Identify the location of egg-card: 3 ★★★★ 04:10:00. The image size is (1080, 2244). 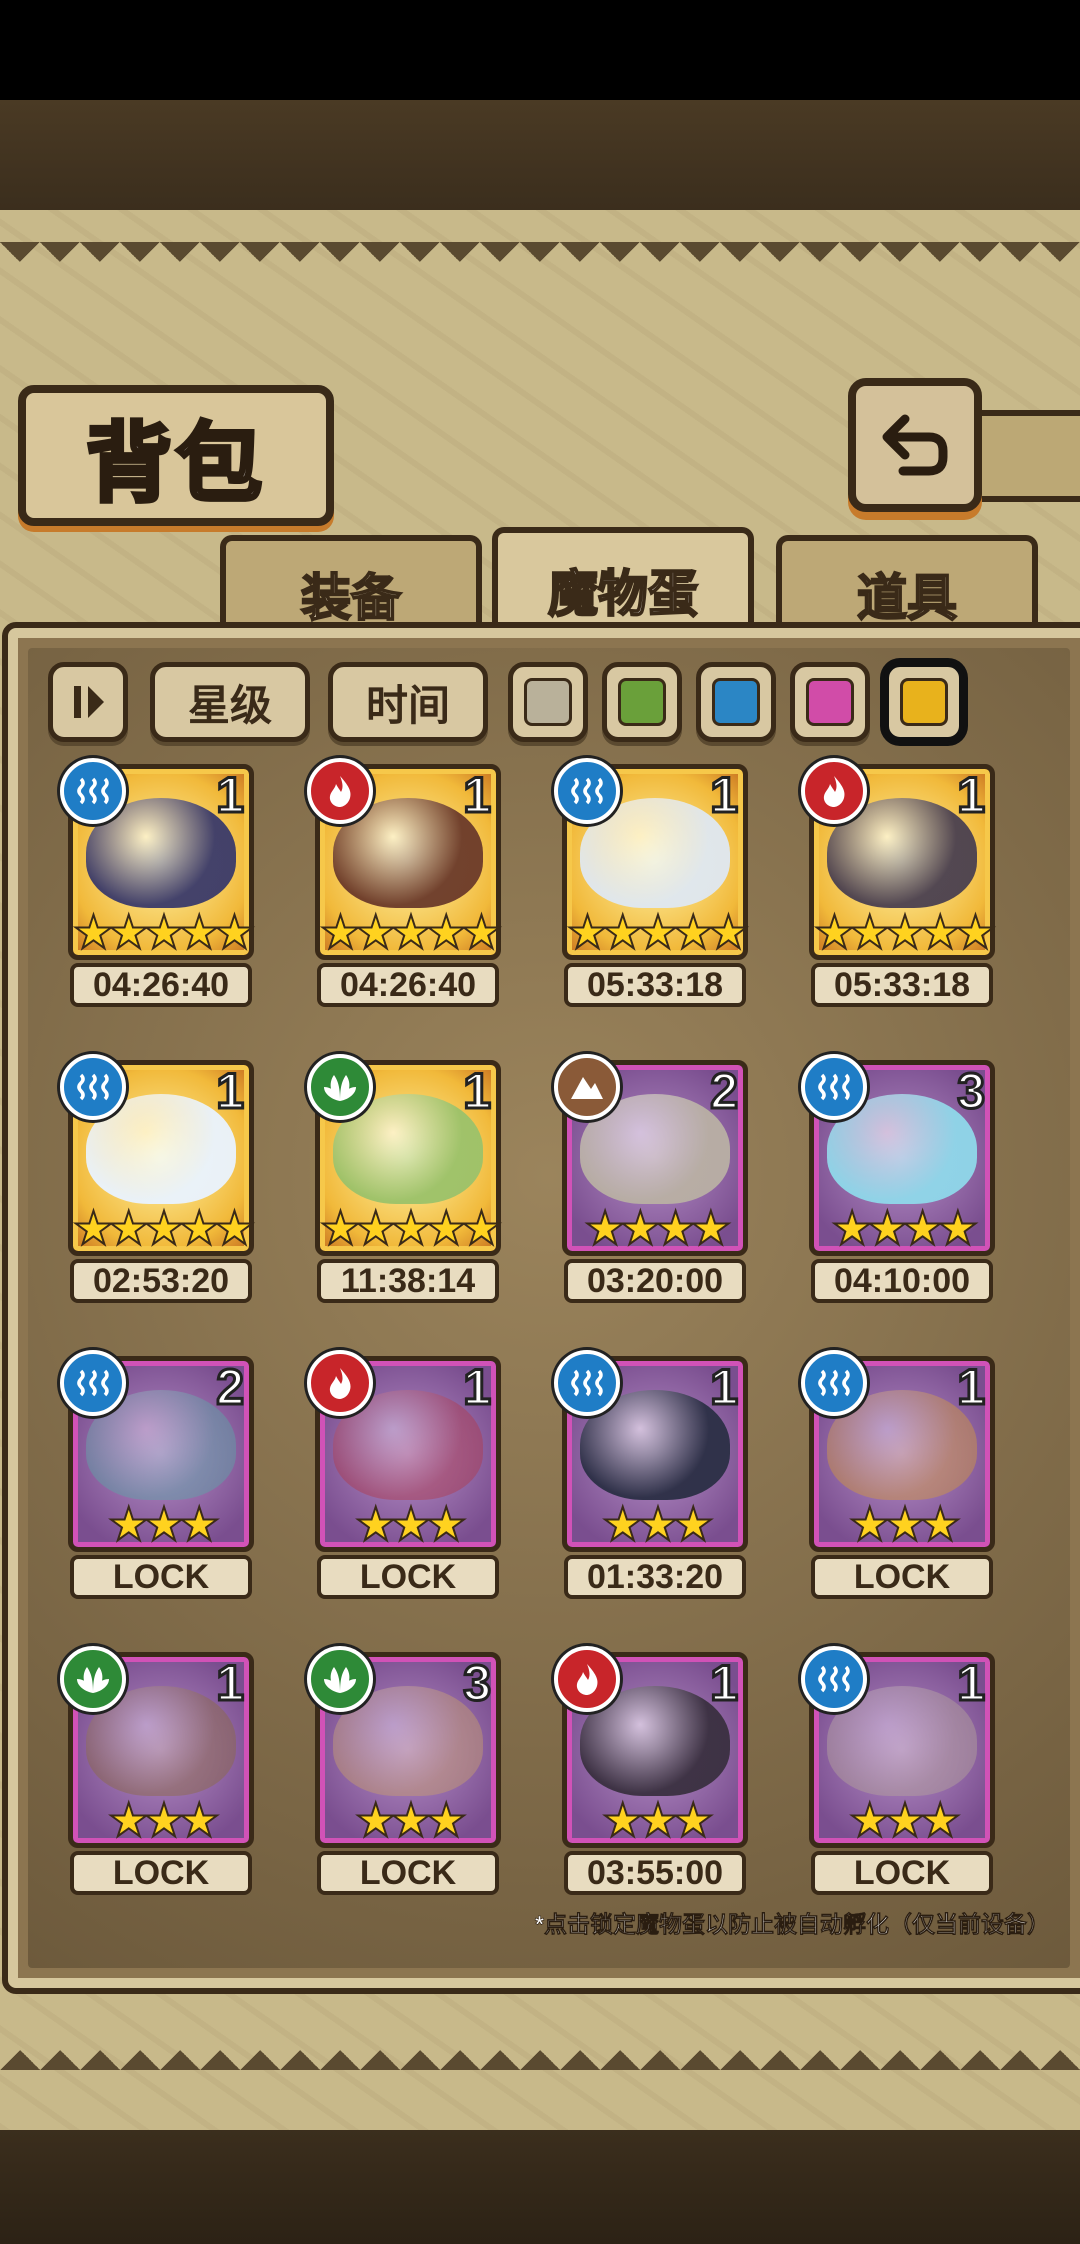
(902, 1182).